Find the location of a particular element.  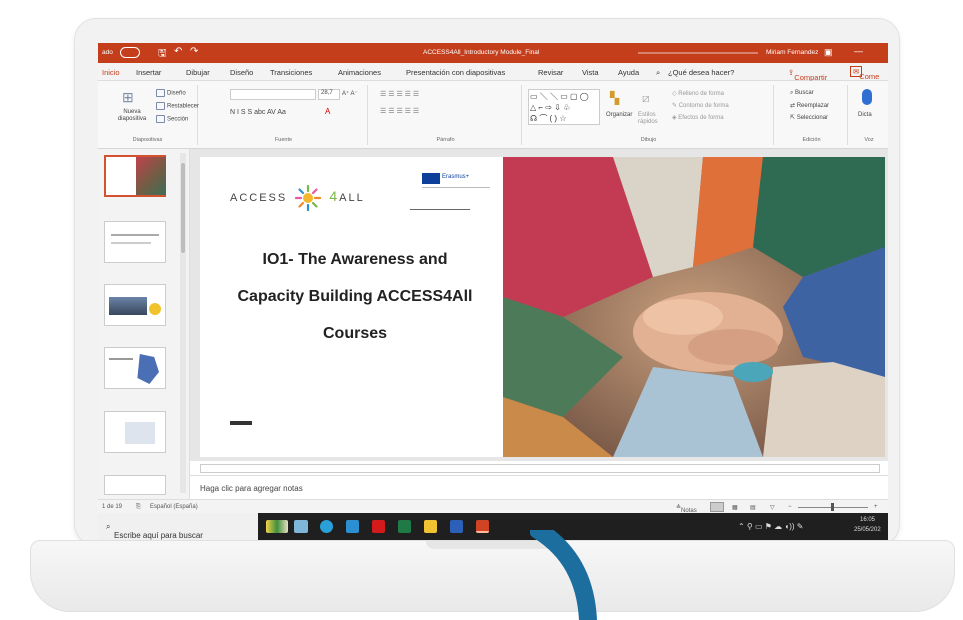

tray-icons: ⌃ ⚲ ▭ ⚑ ☁ ◖)) ✎ is located at coordinates (771, 526).